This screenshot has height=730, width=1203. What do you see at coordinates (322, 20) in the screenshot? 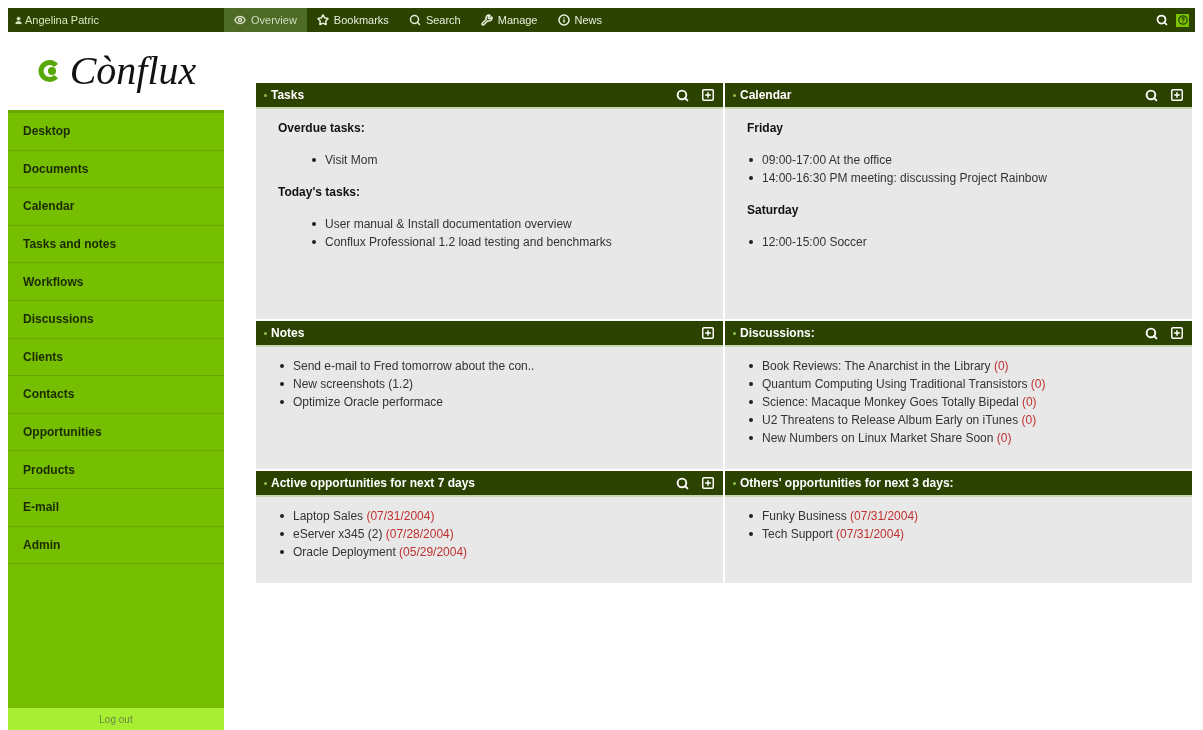
I see `star-icon` at bounding box center [322, 20].